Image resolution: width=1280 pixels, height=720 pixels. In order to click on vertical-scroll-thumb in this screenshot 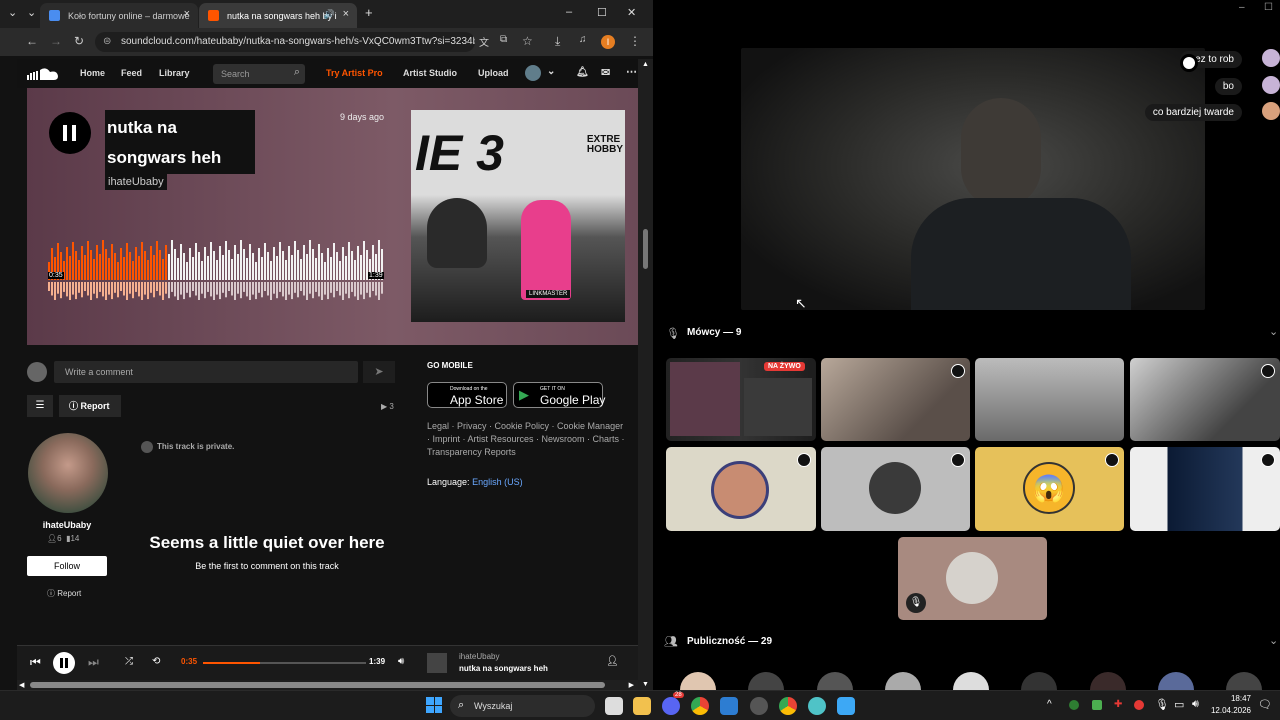, I will do `click(645, 249)`.